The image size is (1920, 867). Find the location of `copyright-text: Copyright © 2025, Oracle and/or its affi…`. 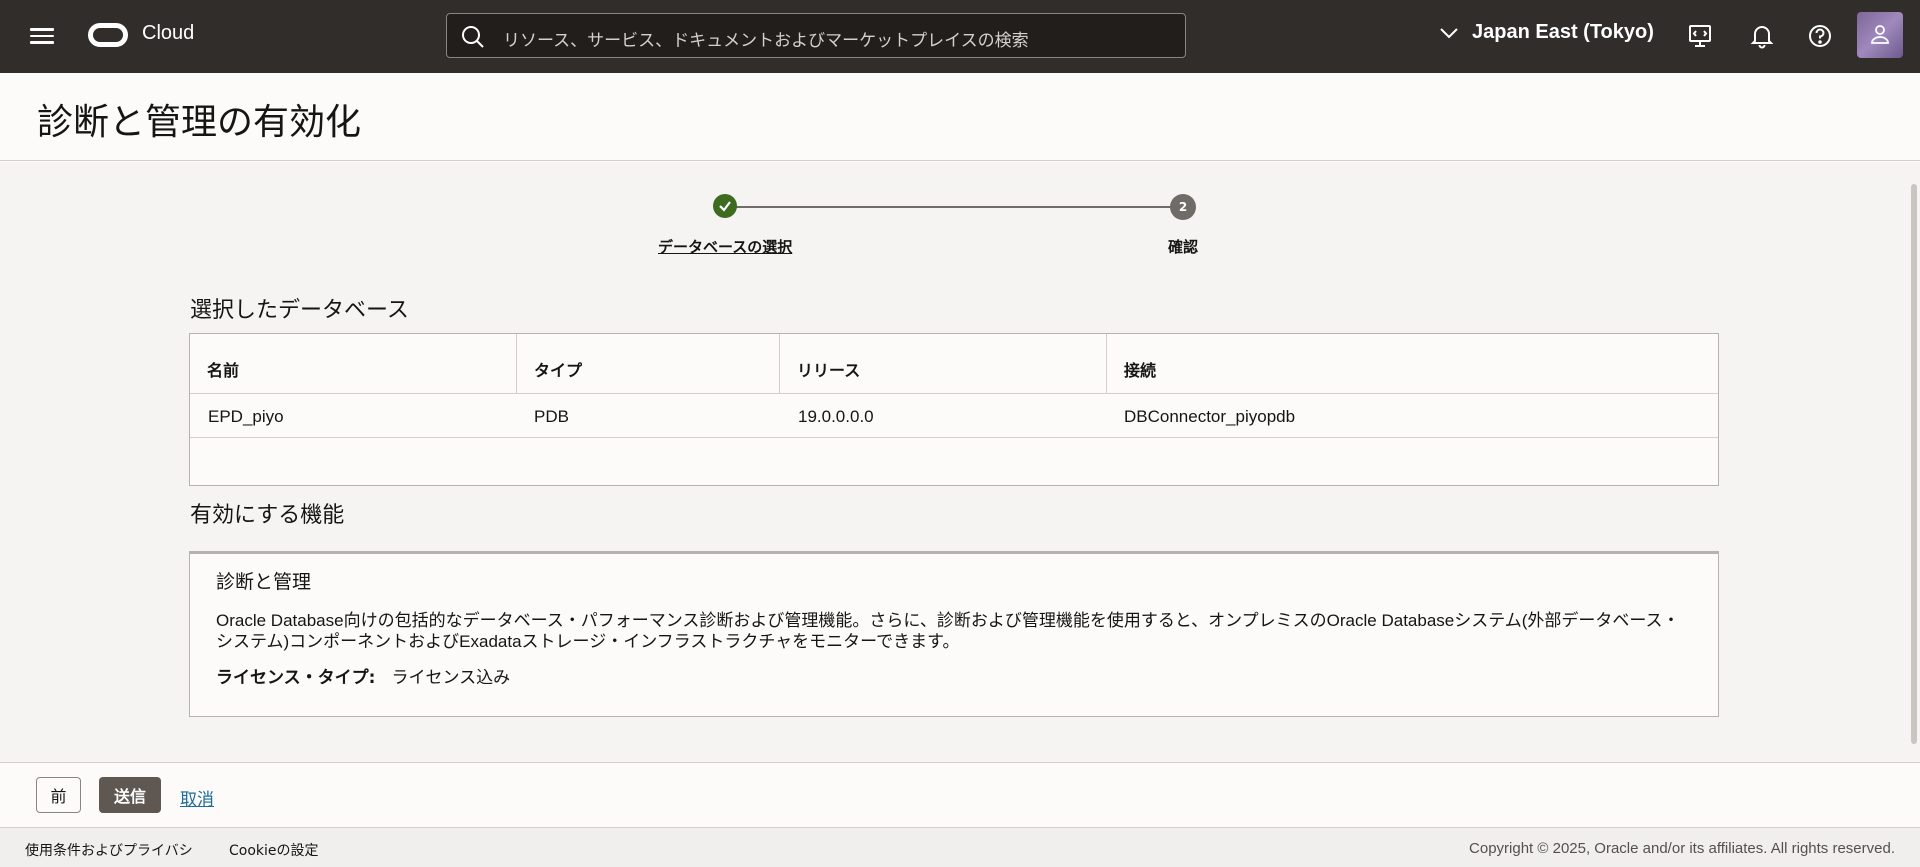

copyright-text: Copyright © 2025, Oracle and/or its affi… is located at coordinates (1682, 848).